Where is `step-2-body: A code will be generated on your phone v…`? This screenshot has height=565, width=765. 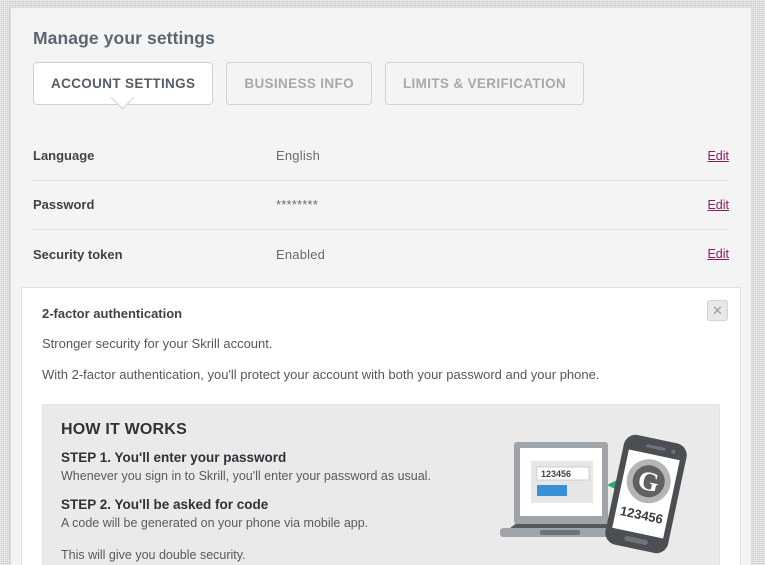
step-2-body: A code will be generated on your phone v… is located at coordinates (215, 522).